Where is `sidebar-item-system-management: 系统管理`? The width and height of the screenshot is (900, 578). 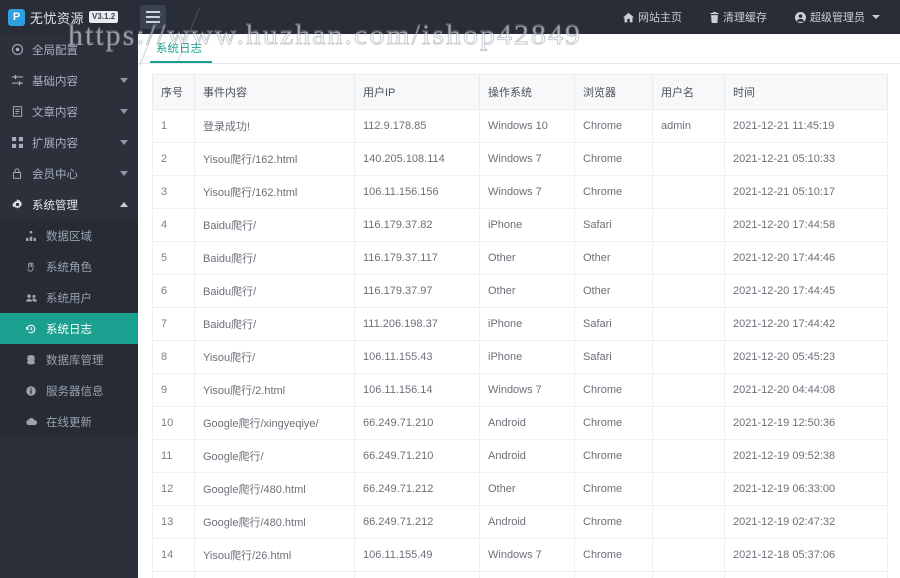 sidebar-item-system-management: 系统管理 is located at coordinates (69, 204).